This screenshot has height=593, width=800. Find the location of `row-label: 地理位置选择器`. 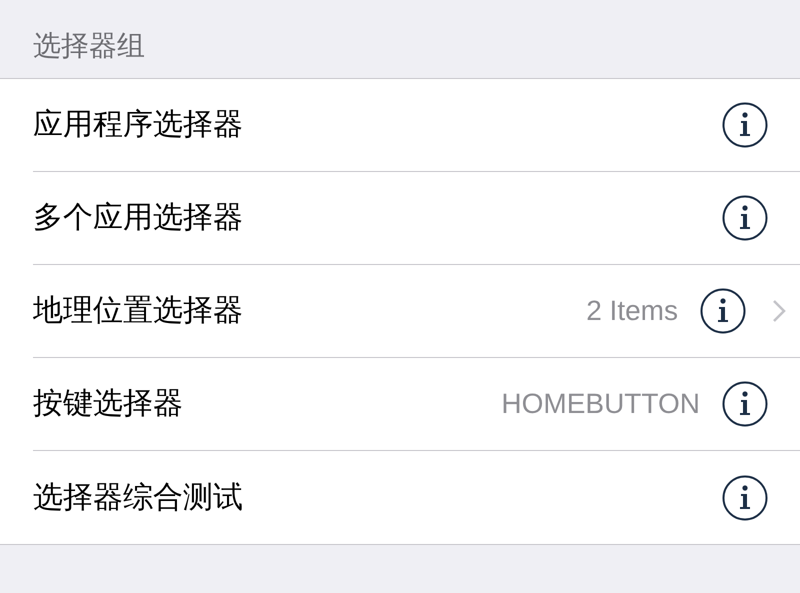

row-label: 地理位置选择器 is located at coordinates (138, 311).